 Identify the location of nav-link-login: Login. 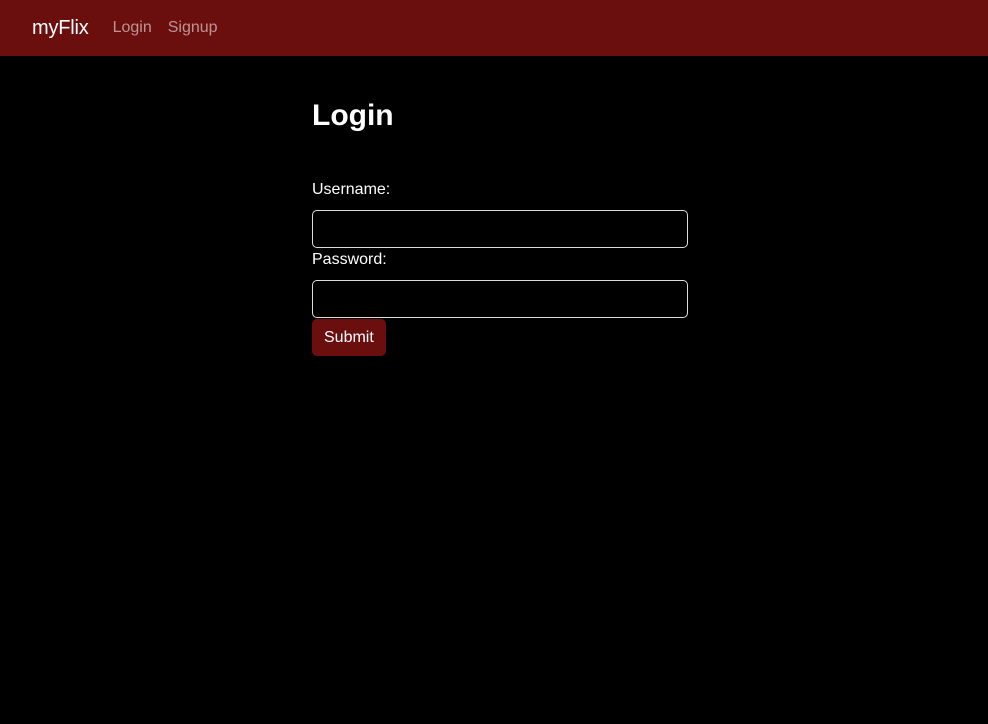
(132, 28).